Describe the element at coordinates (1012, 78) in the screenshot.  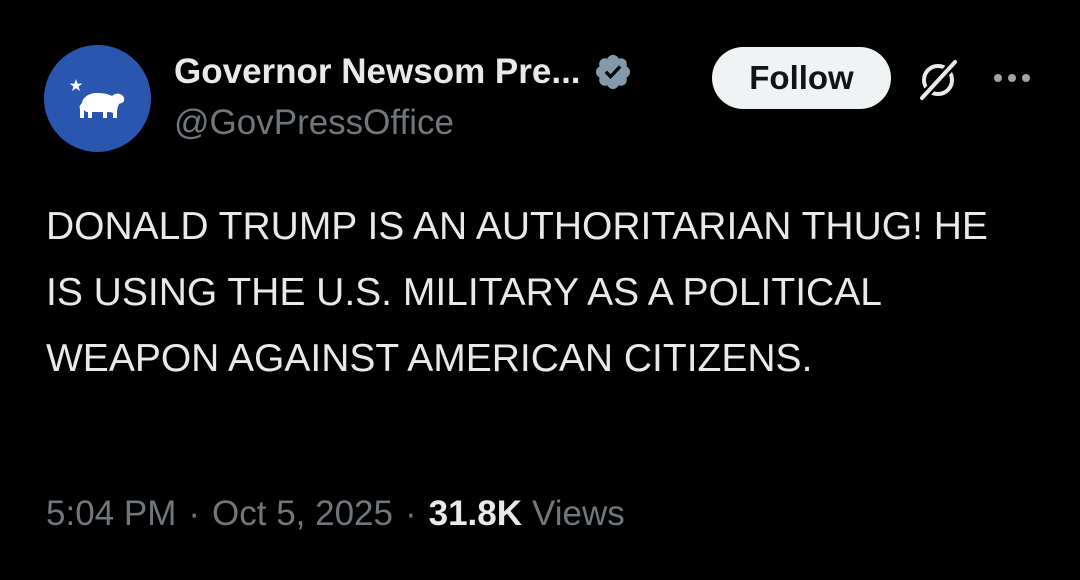
I see `more-icon` at that location.